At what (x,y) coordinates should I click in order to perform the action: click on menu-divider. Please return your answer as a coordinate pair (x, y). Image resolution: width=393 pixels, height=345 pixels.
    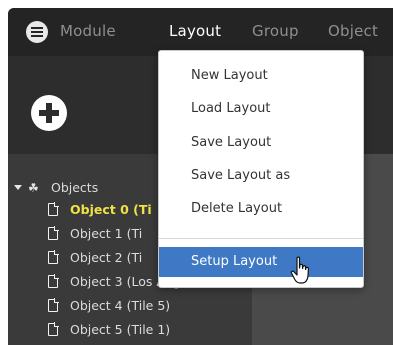
    Looking at the image, I should click on (261, 238).